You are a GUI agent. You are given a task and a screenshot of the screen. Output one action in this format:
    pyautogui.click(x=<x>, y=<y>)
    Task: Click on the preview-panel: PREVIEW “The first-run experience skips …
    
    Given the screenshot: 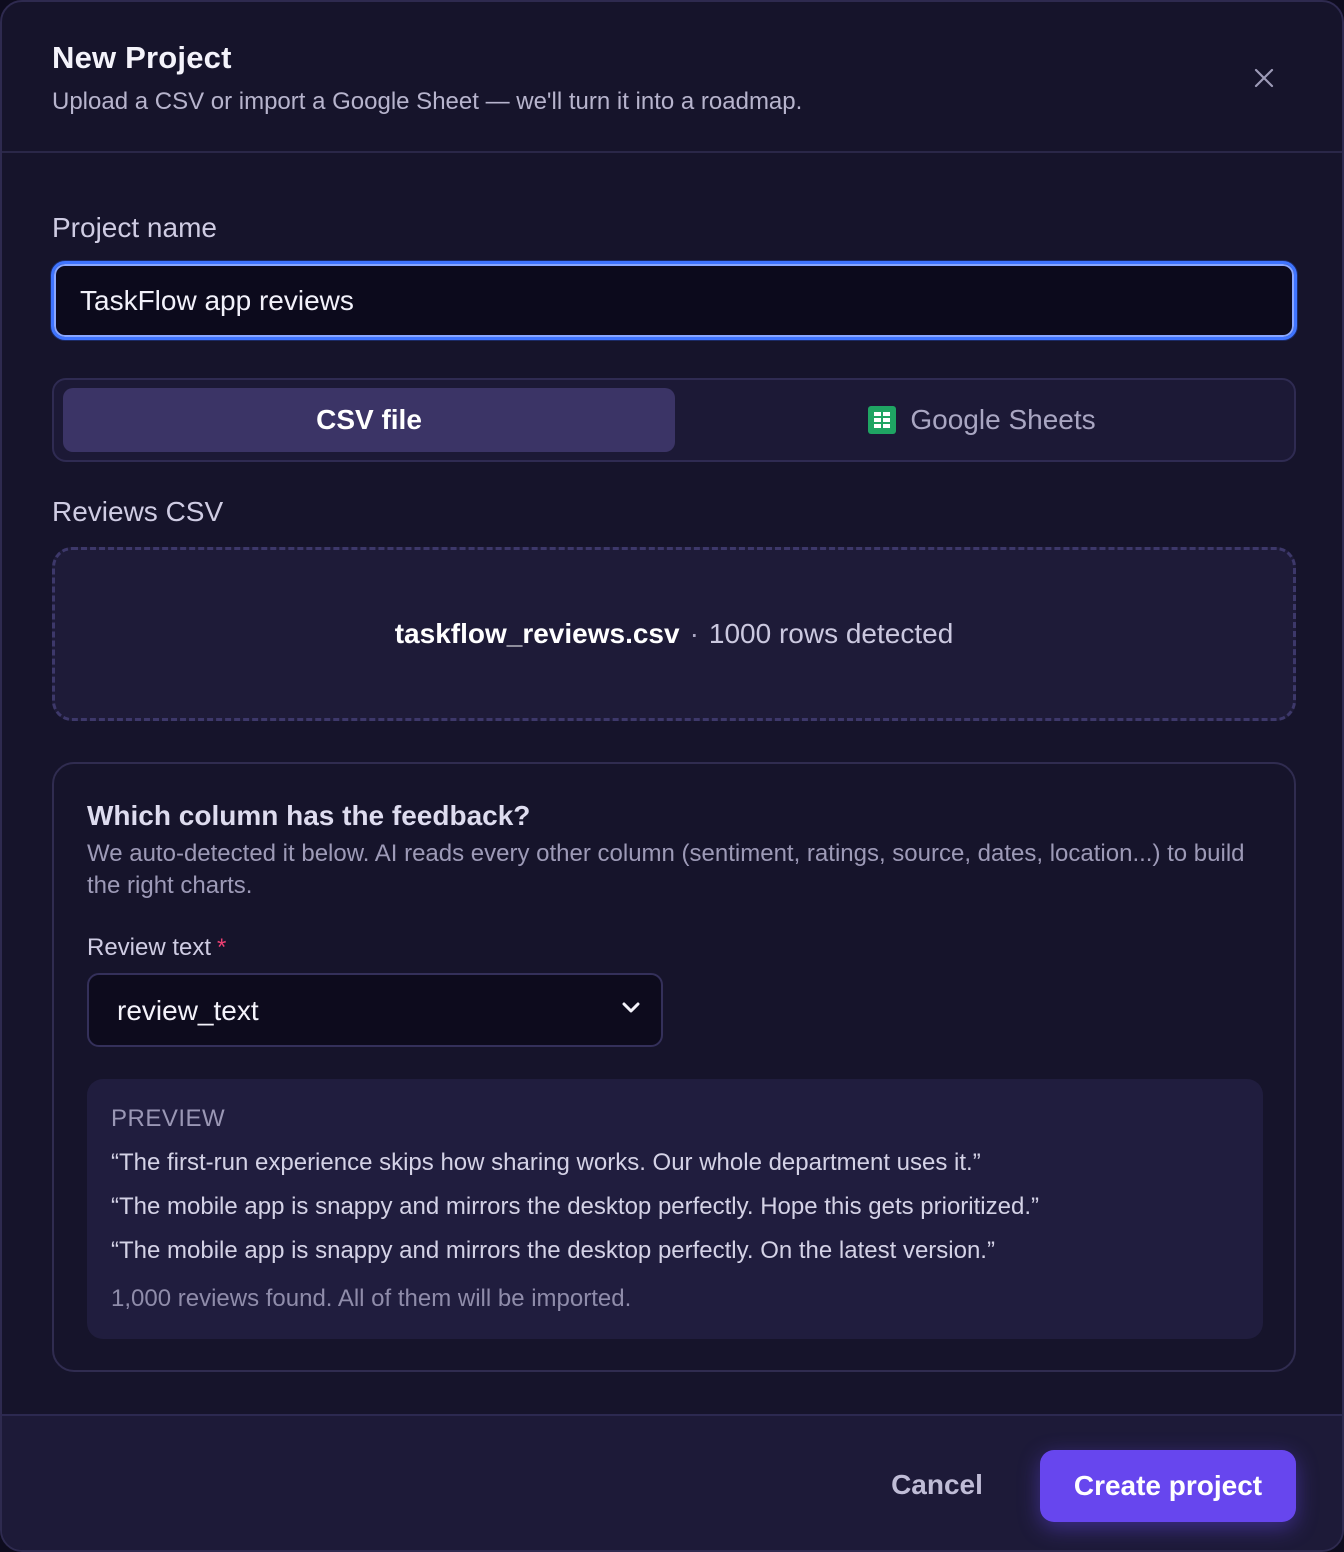 What is the action you would take?
    pyautogui.click(x=675, y=1209)
    